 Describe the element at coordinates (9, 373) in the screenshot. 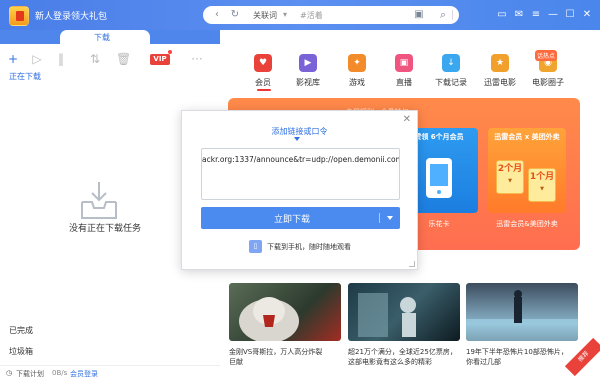

I see `clock-icon: ◷` at that location.